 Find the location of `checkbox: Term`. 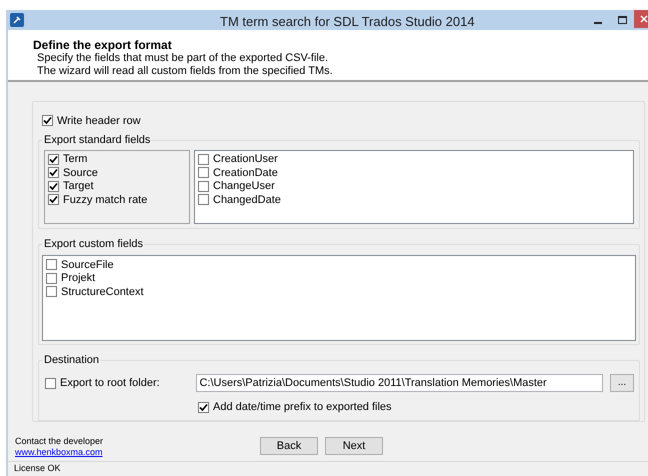

checkbox: Term is located at coordinates (118, 159).